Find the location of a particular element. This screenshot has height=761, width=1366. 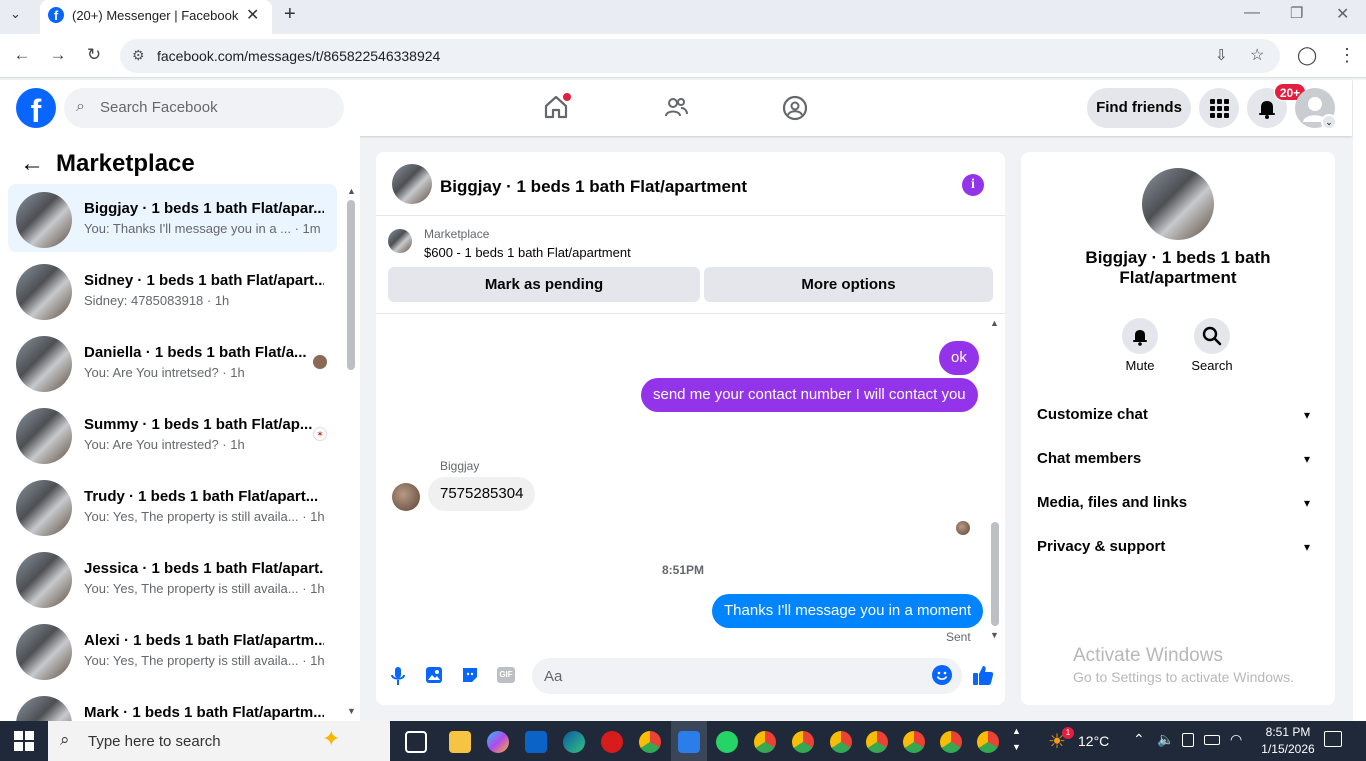

listing-description: $600 - 1 beds 1 bath Flat/apartment is located at coordinates (527, 252).